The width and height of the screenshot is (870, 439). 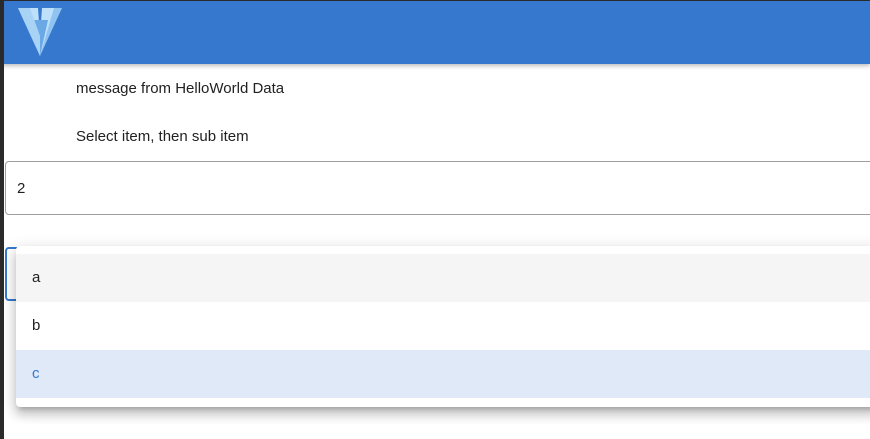 I want to click on menu-item-b: b, so click(x=443, y=326).